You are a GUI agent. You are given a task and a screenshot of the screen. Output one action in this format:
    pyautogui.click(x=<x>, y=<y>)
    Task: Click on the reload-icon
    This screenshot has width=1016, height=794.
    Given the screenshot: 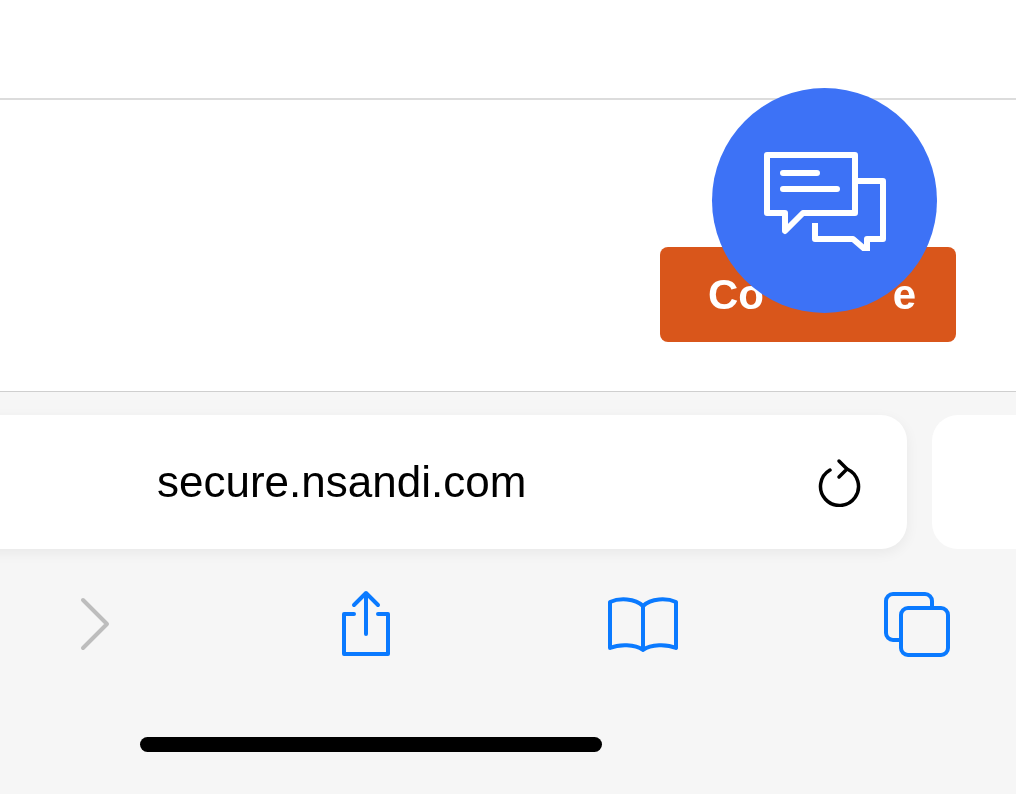 What is the action you would take?
    pyautogui.click(x=840, y=482)
    